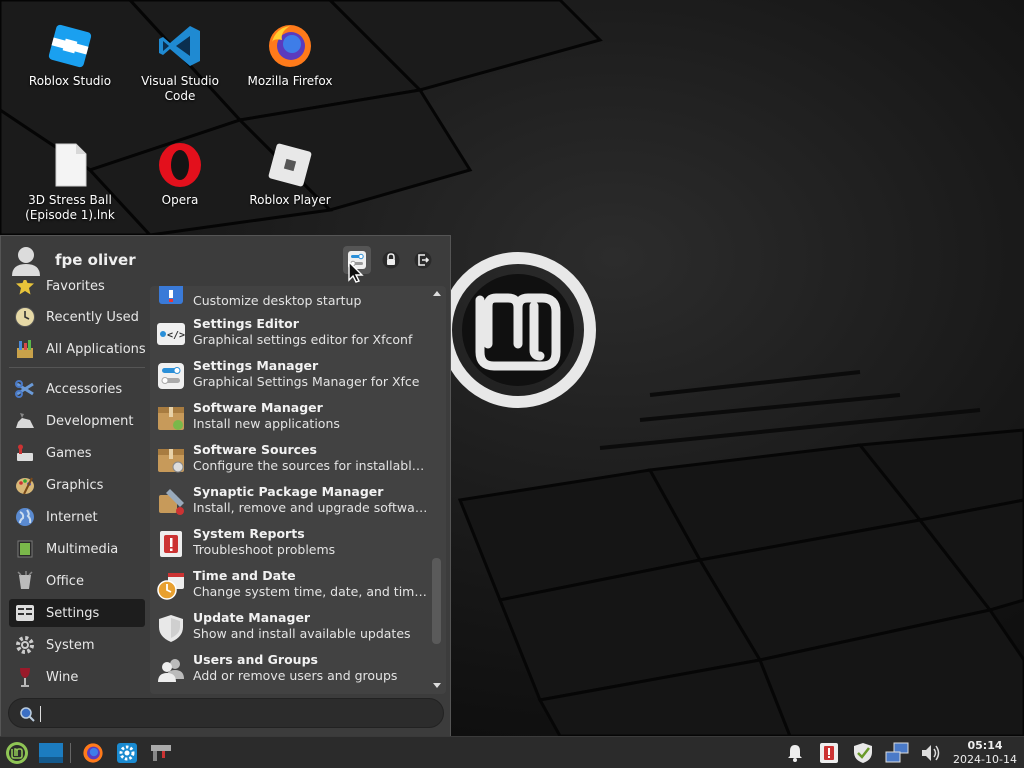  I want to click on category-office: Office, so click(77, 581).